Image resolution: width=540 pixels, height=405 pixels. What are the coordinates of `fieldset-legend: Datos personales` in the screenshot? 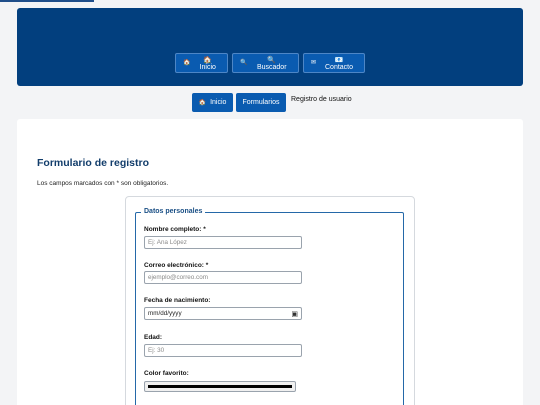 It's located at (173, 211).